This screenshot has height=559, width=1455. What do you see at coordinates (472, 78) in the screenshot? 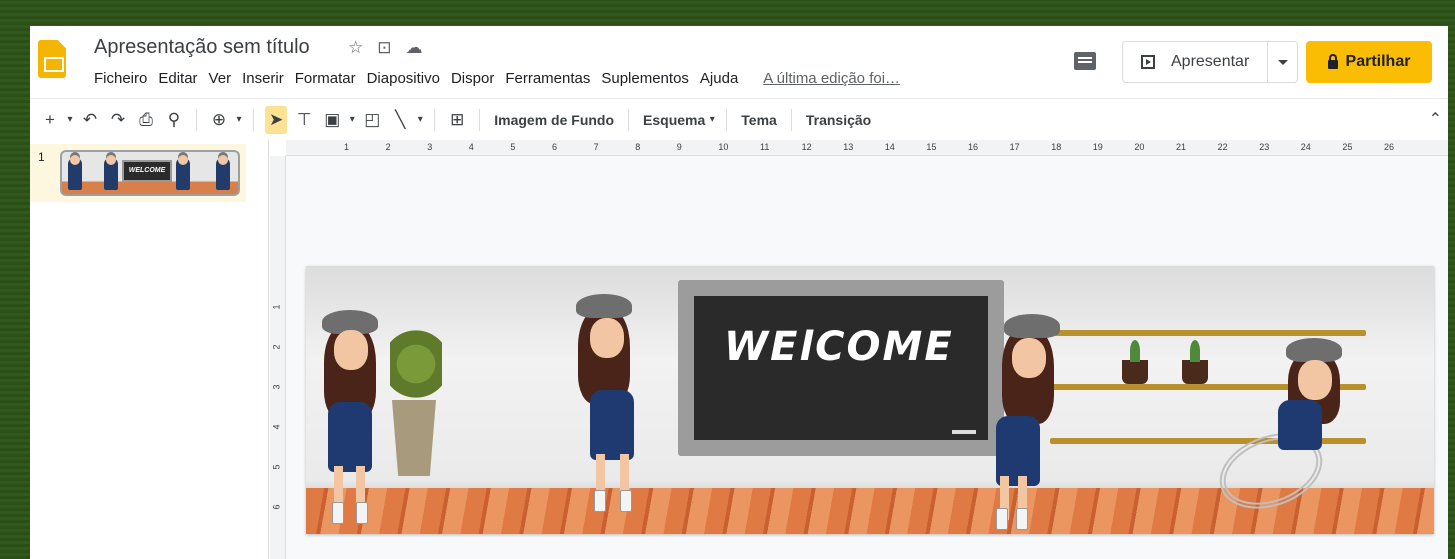
I see `menu-arrange: Dispor` at bounding box center [472, 78].